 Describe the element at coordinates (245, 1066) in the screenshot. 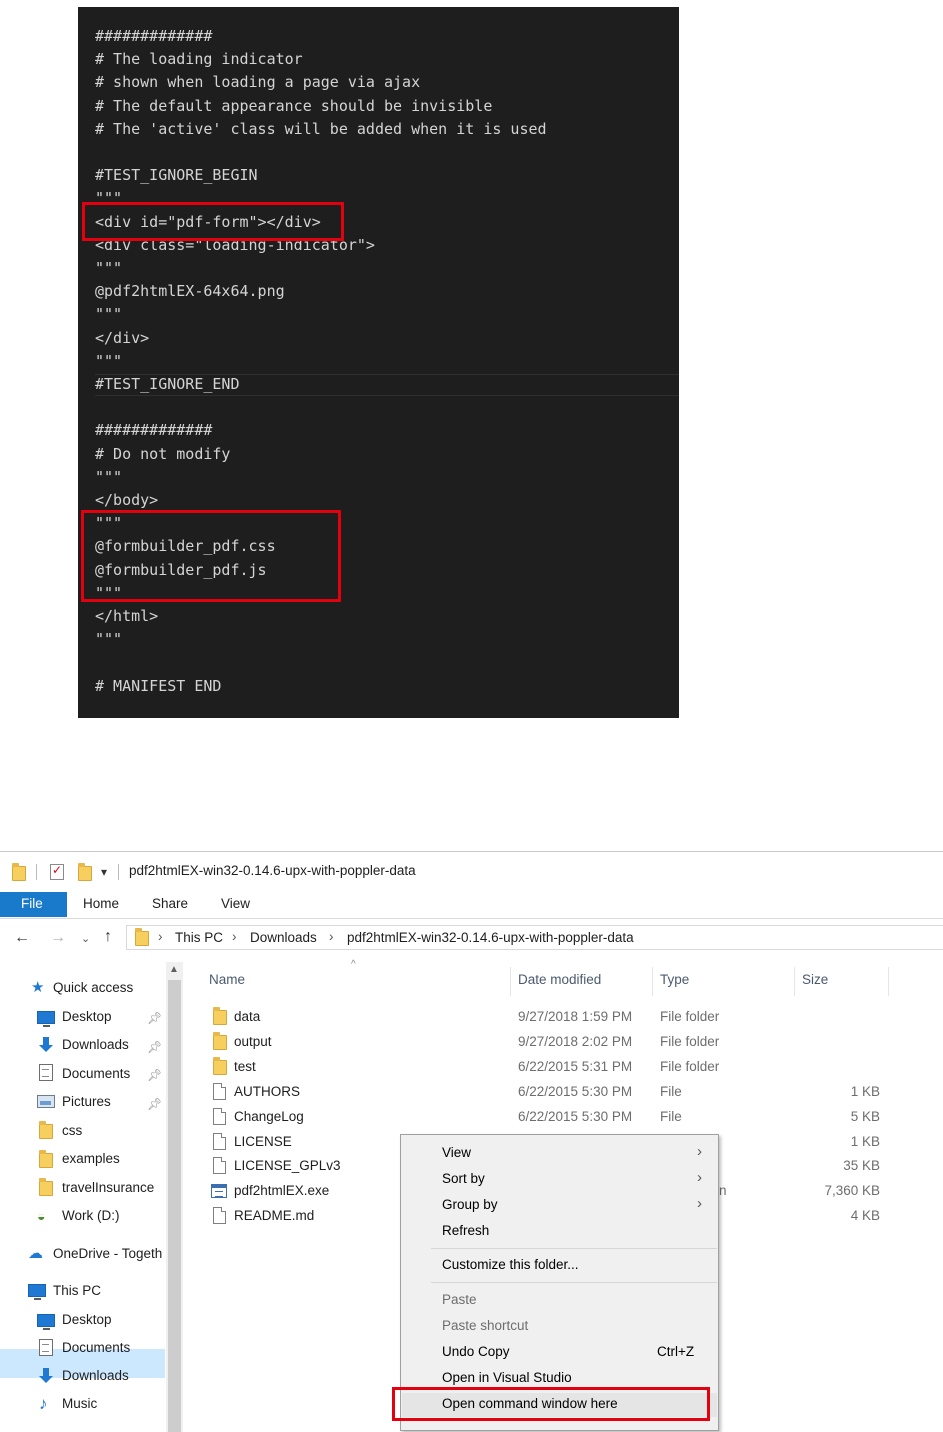

I see `file-name: test` at that location.